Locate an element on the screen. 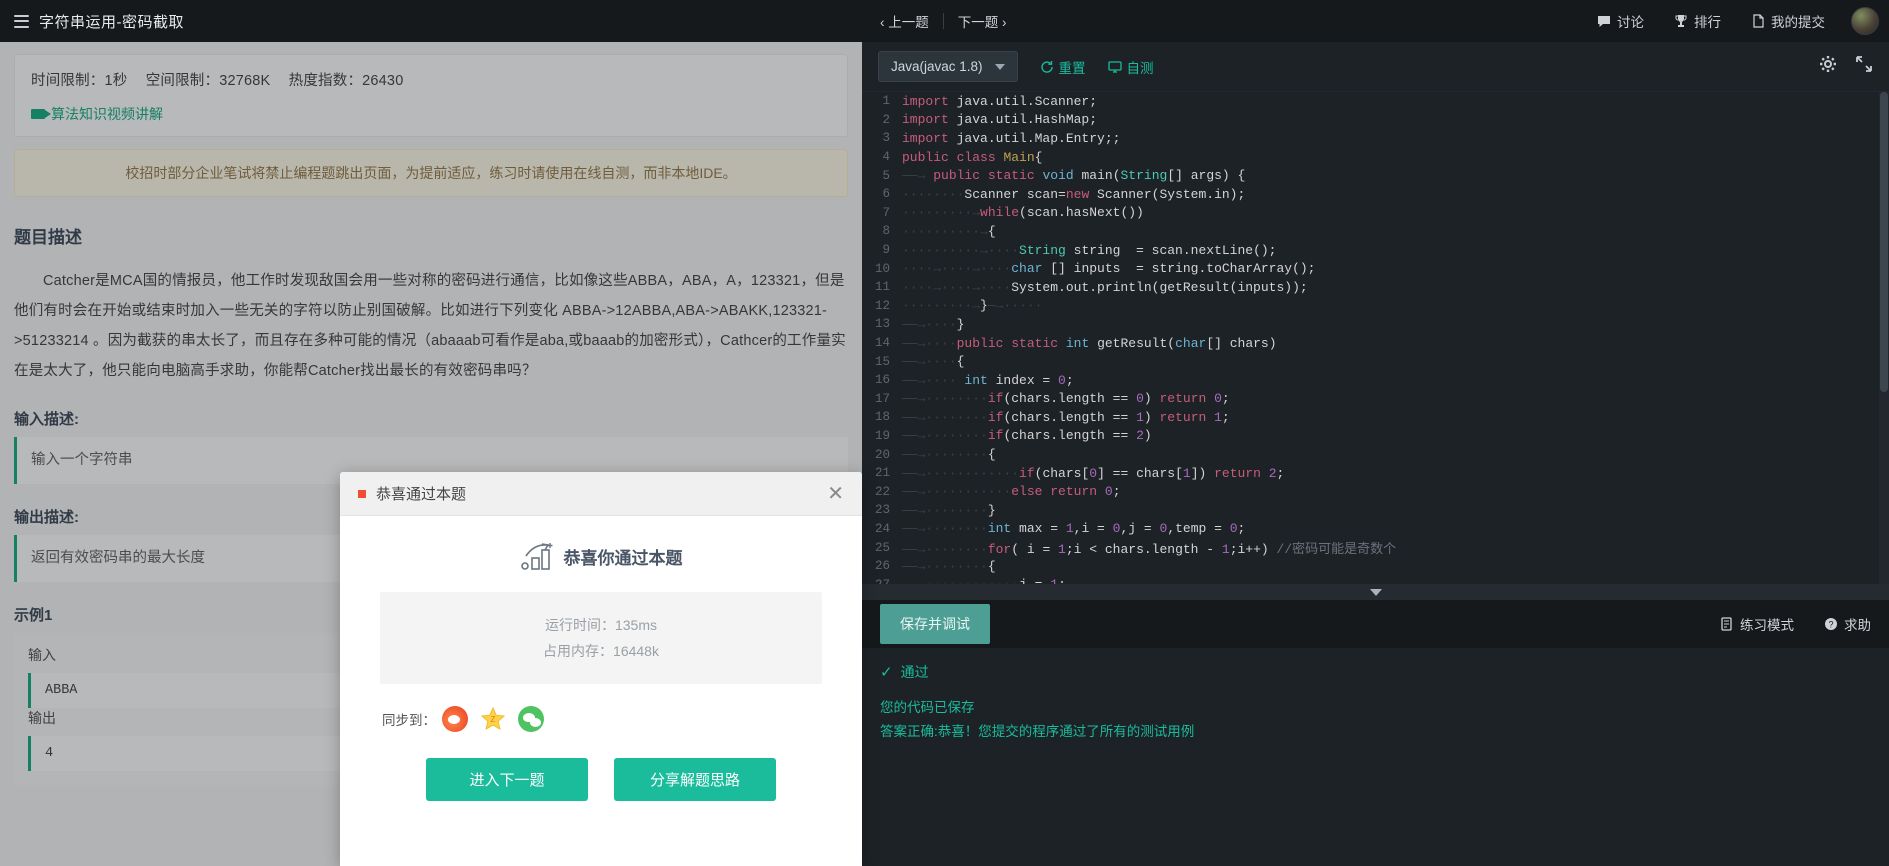  code-line: 4 public class Main{ is located at coordinates (1375, 157).